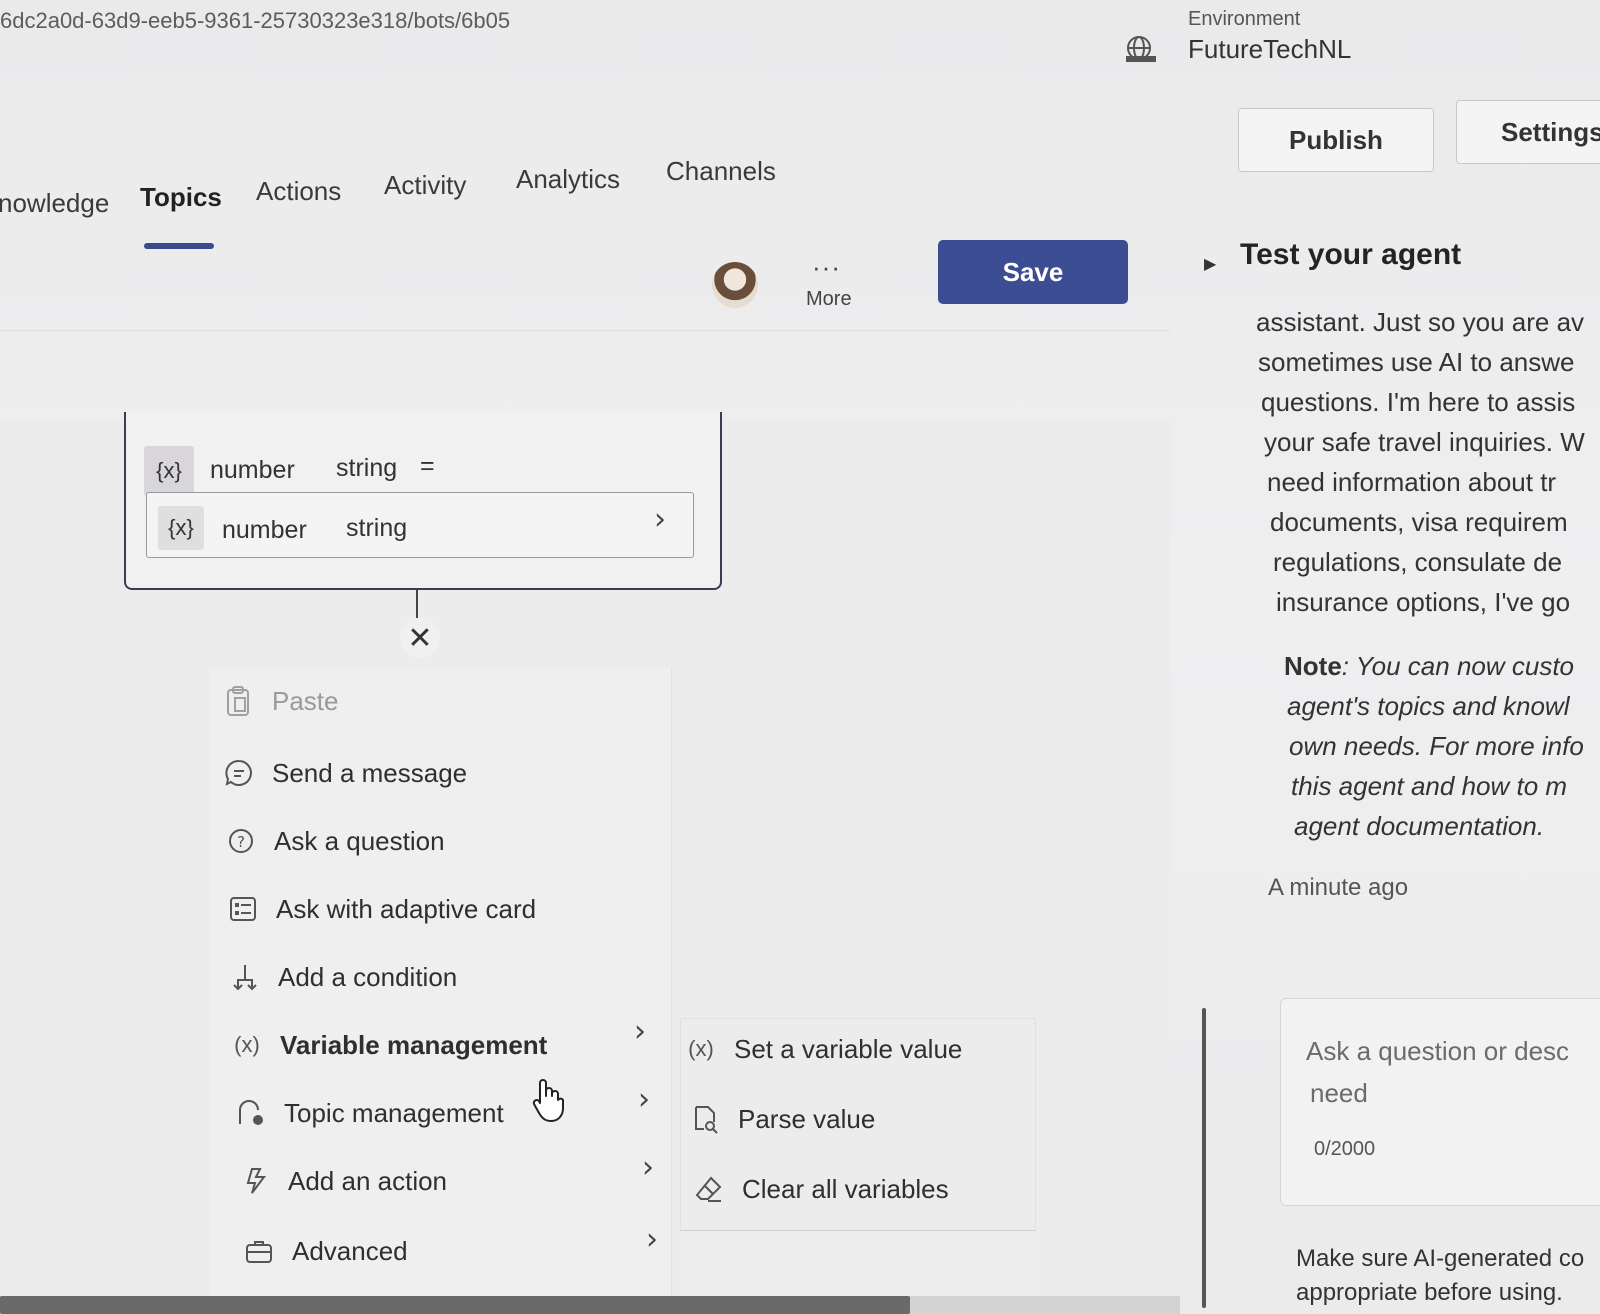 Image resolution: width=1600 pixels, height=1314 pixels. What do you see at coordinates (829, 299) in the screenshot?
I see `more-button-label: More` at bounding box center [829, 299].